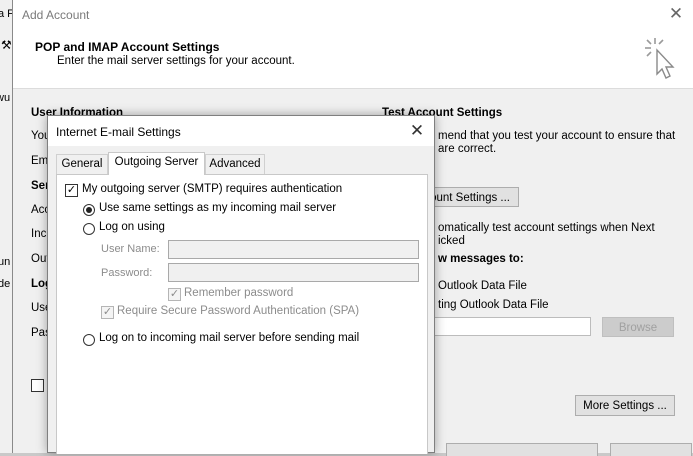 The height and width of the screenshot is (456, 693). What do you see at coordinates (39, 234) in the screenshot?
I see `incoming-server-label: Inc` at bounding box center [39, 234].